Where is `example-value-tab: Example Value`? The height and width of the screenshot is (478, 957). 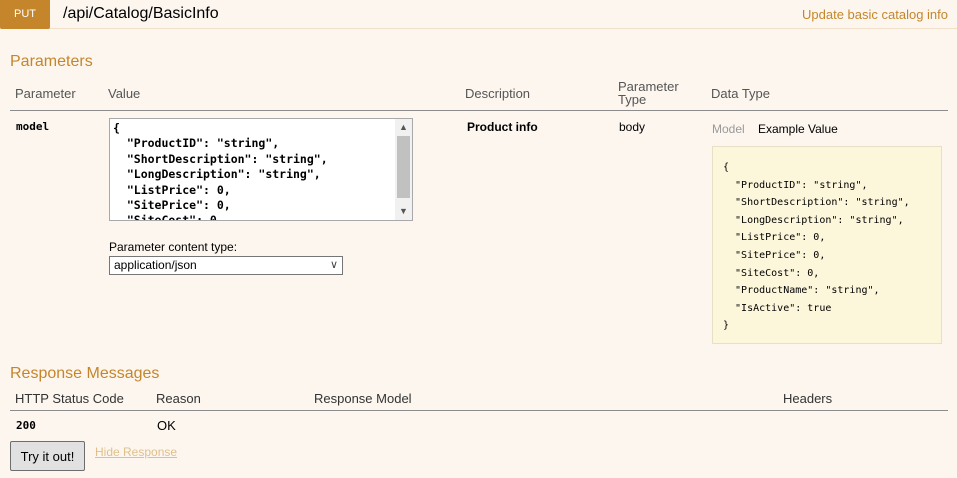 example-value-tab: Example Value is located at coordinates (798, 129).